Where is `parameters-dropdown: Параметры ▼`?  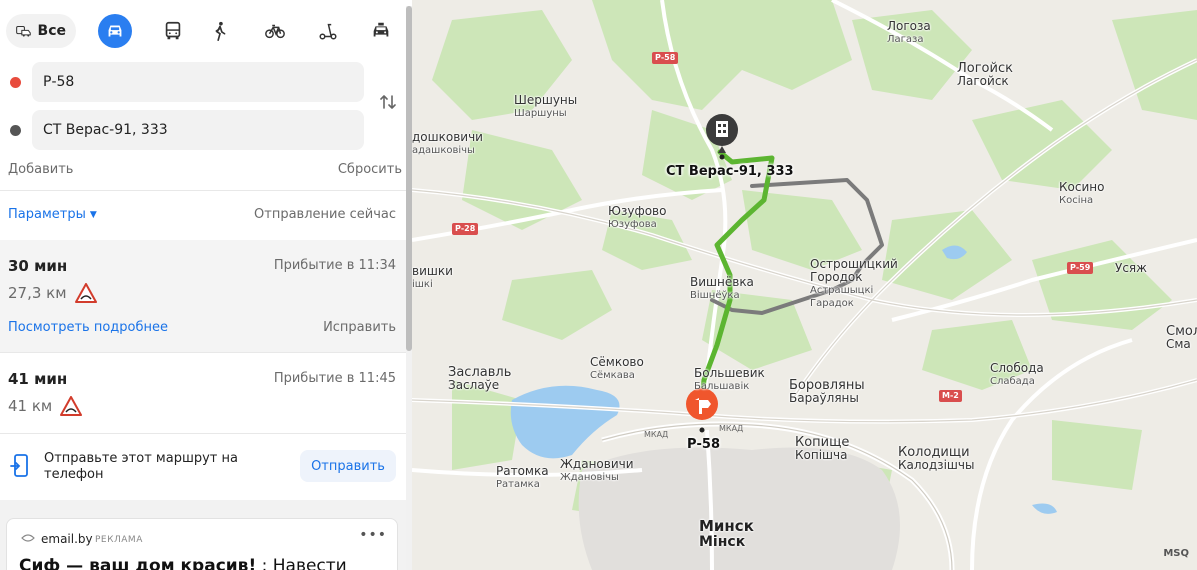 parameters-dropdown: Параметры ▼ is located at coordinates (52, 214).